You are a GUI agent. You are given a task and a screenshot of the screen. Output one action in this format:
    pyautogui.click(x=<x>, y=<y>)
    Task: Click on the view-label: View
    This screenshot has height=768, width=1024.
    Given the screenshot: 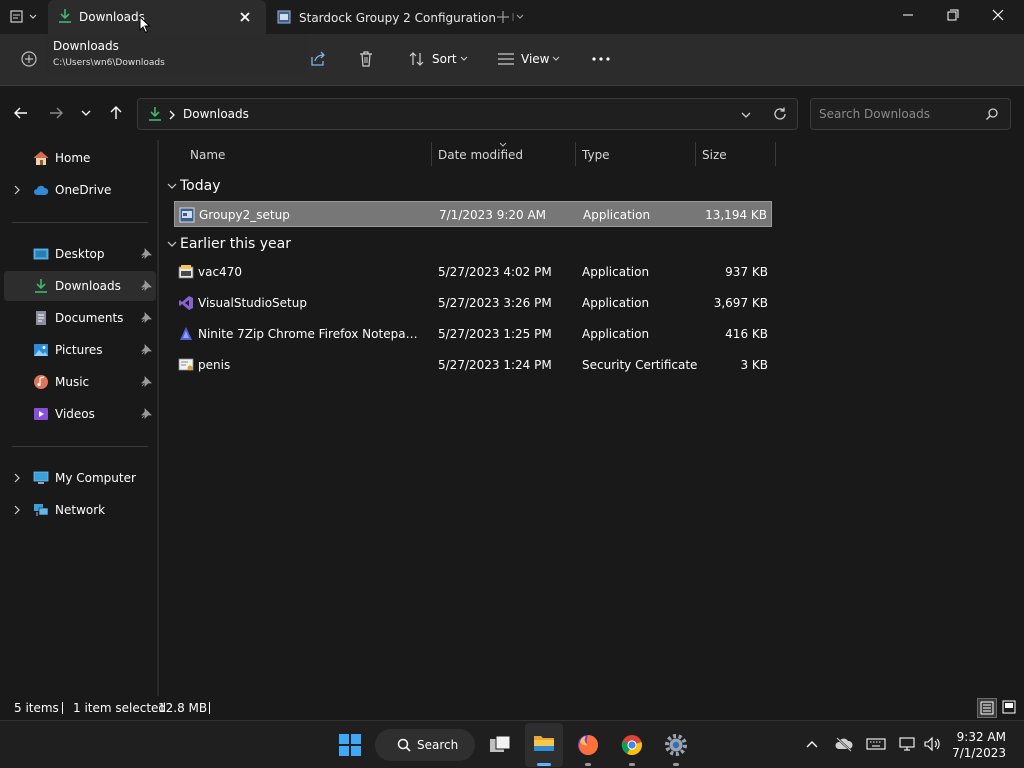 What is the action you would take?
    pyautogui.click(x=535, y=59)
    